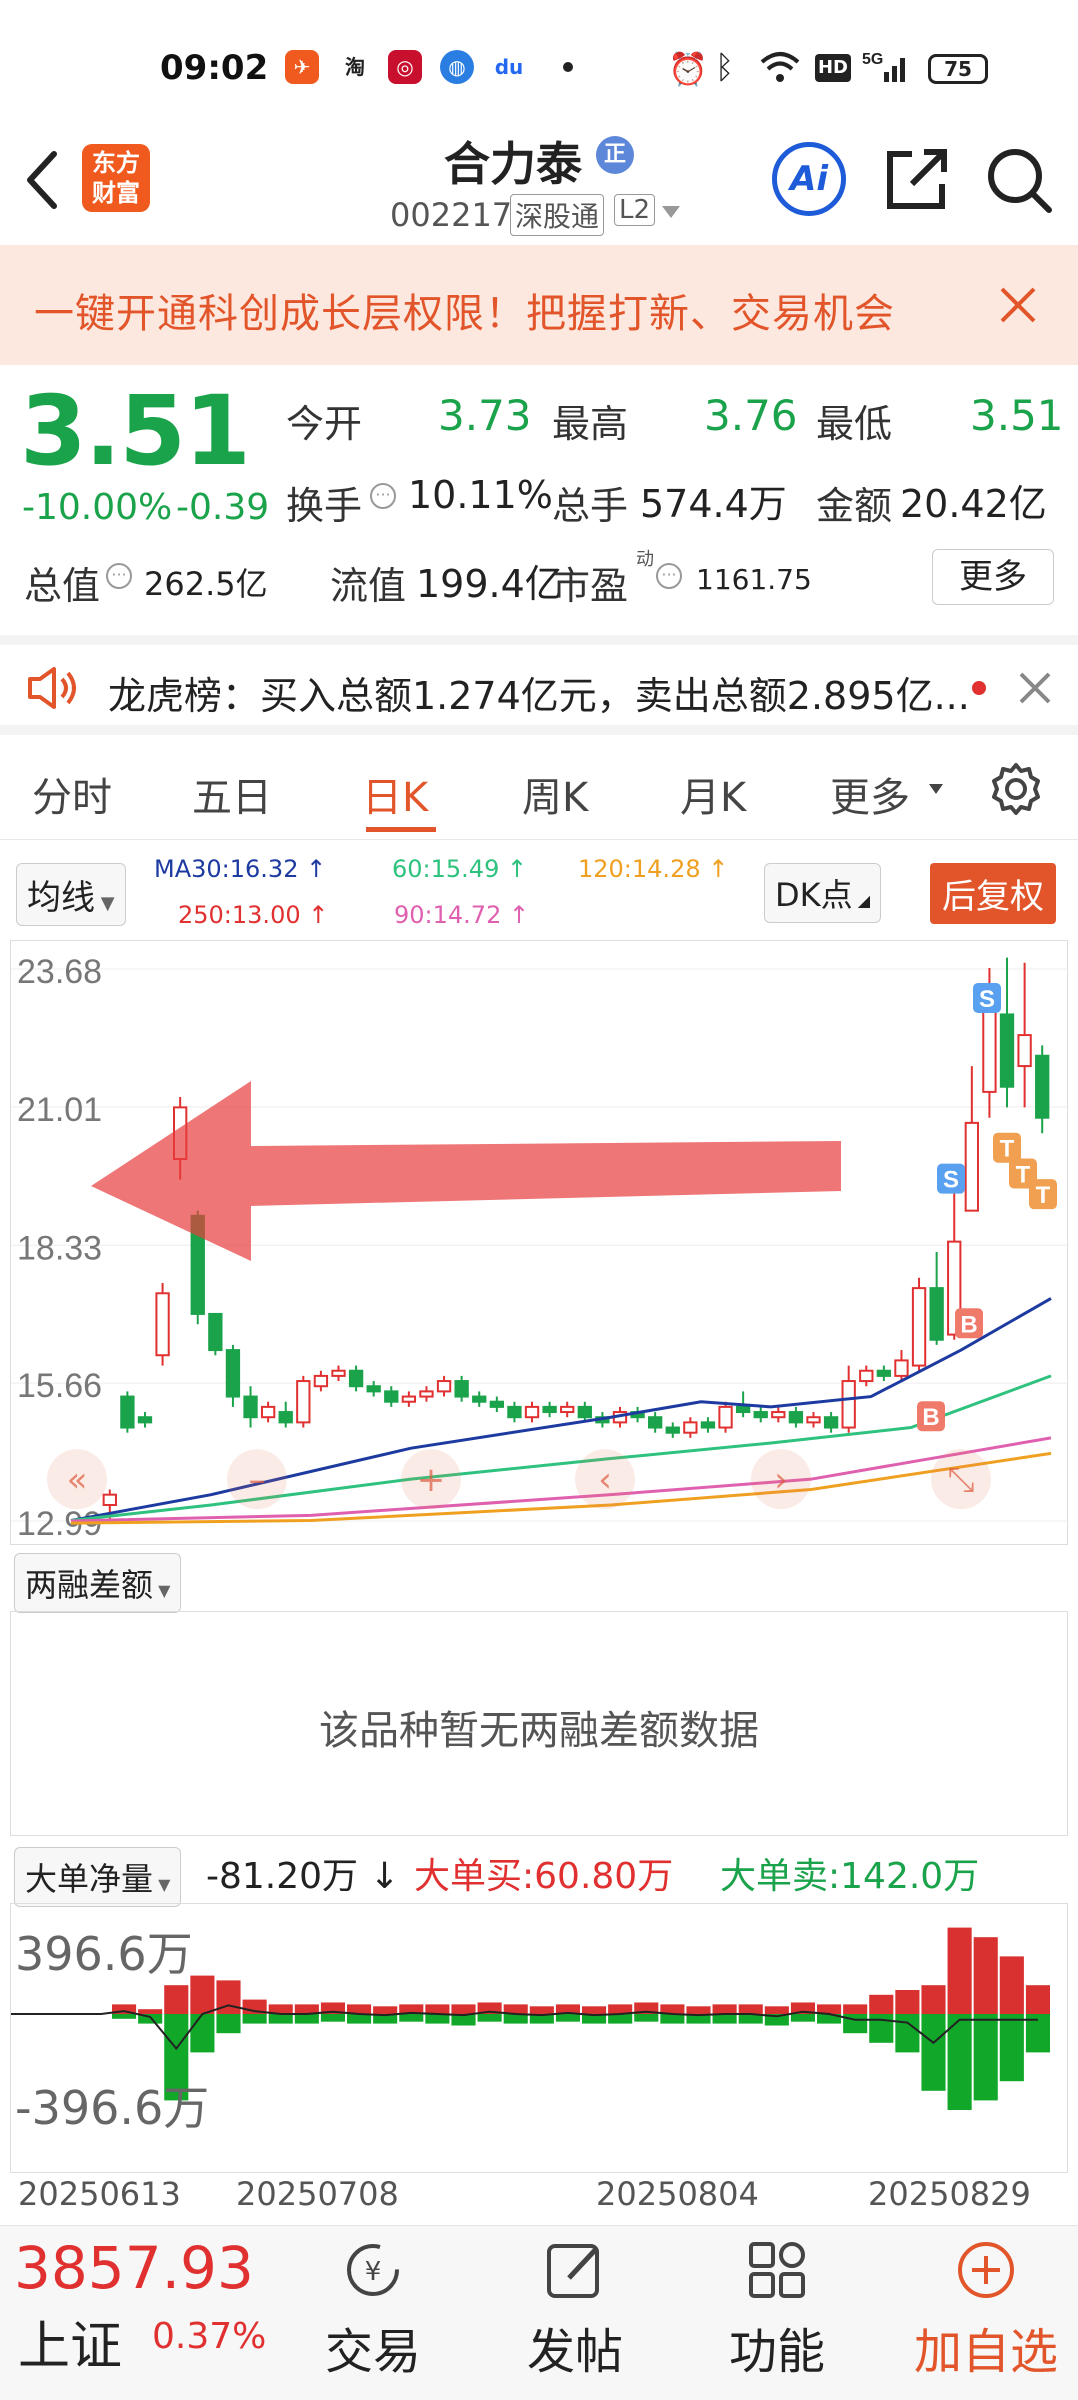  Describe the element at coordinates (575, 2310) in the screenshot. I see `post-button: 发帖` at that location.